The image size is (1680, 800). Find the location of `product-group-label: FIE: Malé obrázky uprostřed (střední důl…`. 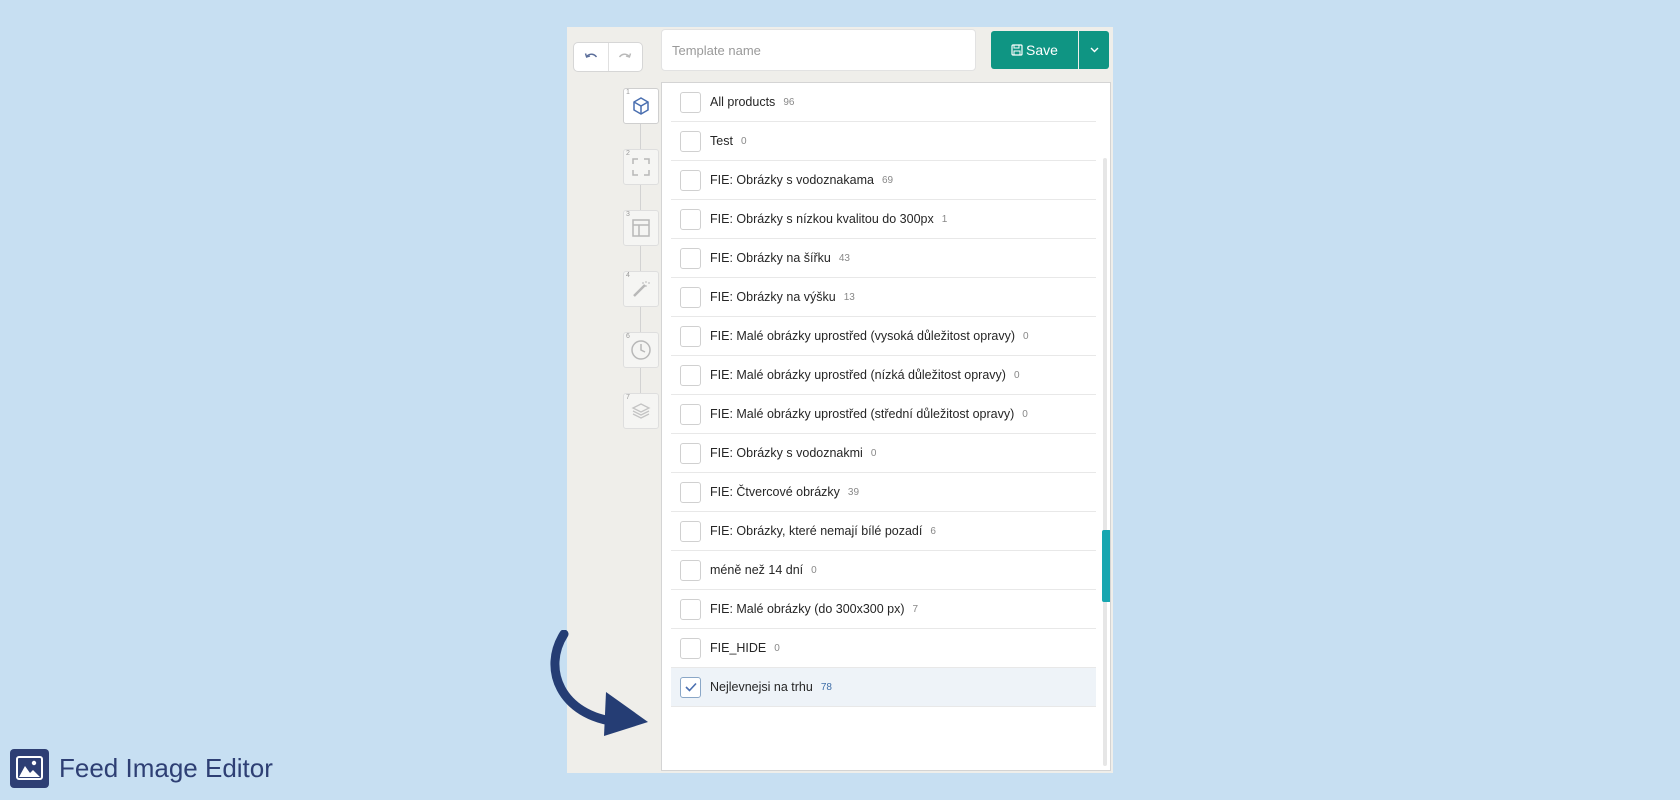

product-group-label: FIE: Malé obrázky uprostřed (střední důl… is located at coordinates (862, 414).